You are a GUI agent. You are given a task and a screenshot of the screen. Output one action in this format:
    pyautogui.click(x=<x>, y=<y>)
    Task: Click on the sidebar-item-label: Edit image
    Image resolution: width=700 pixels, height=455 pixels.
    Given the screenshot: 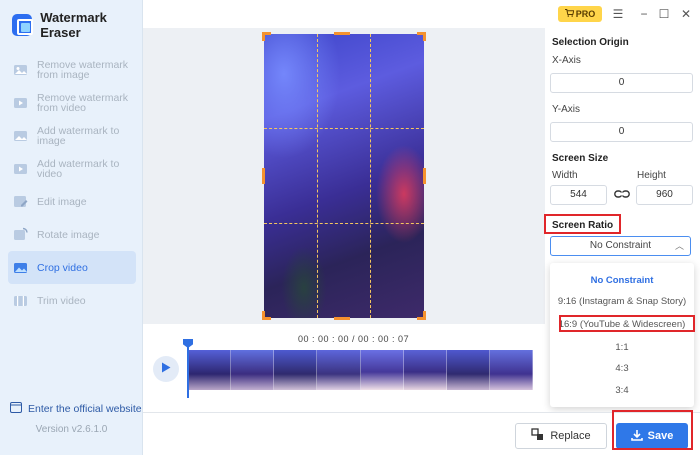 What is the action you would take?
    pyautogui.click(x=62, y=201)
    